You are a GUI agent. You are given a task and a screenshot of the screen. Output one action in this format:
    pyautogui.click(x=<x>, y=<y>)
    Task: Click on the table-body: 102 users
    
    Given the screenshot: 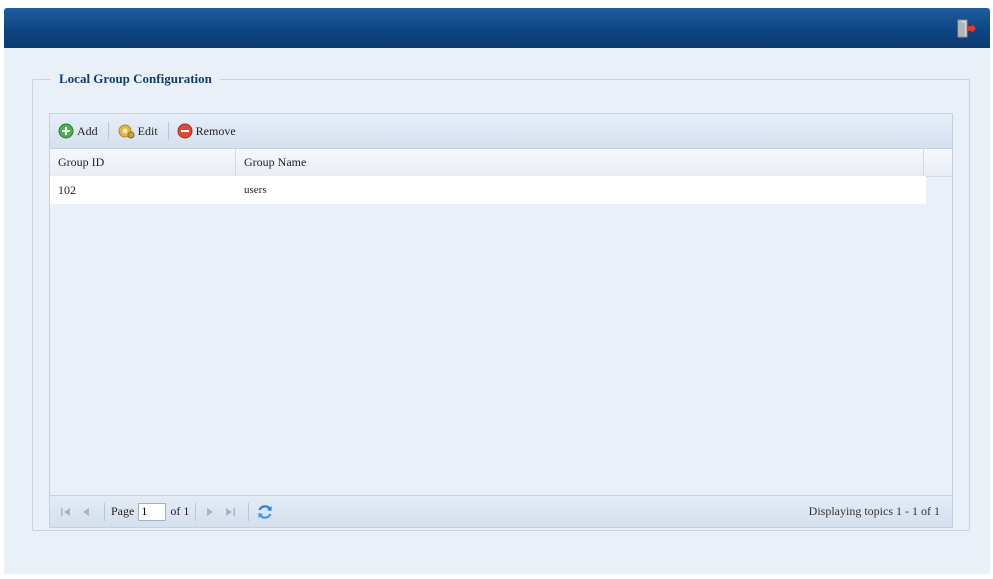 What is the action you would take?
    pyautogui.click(x=488, y=190)
    